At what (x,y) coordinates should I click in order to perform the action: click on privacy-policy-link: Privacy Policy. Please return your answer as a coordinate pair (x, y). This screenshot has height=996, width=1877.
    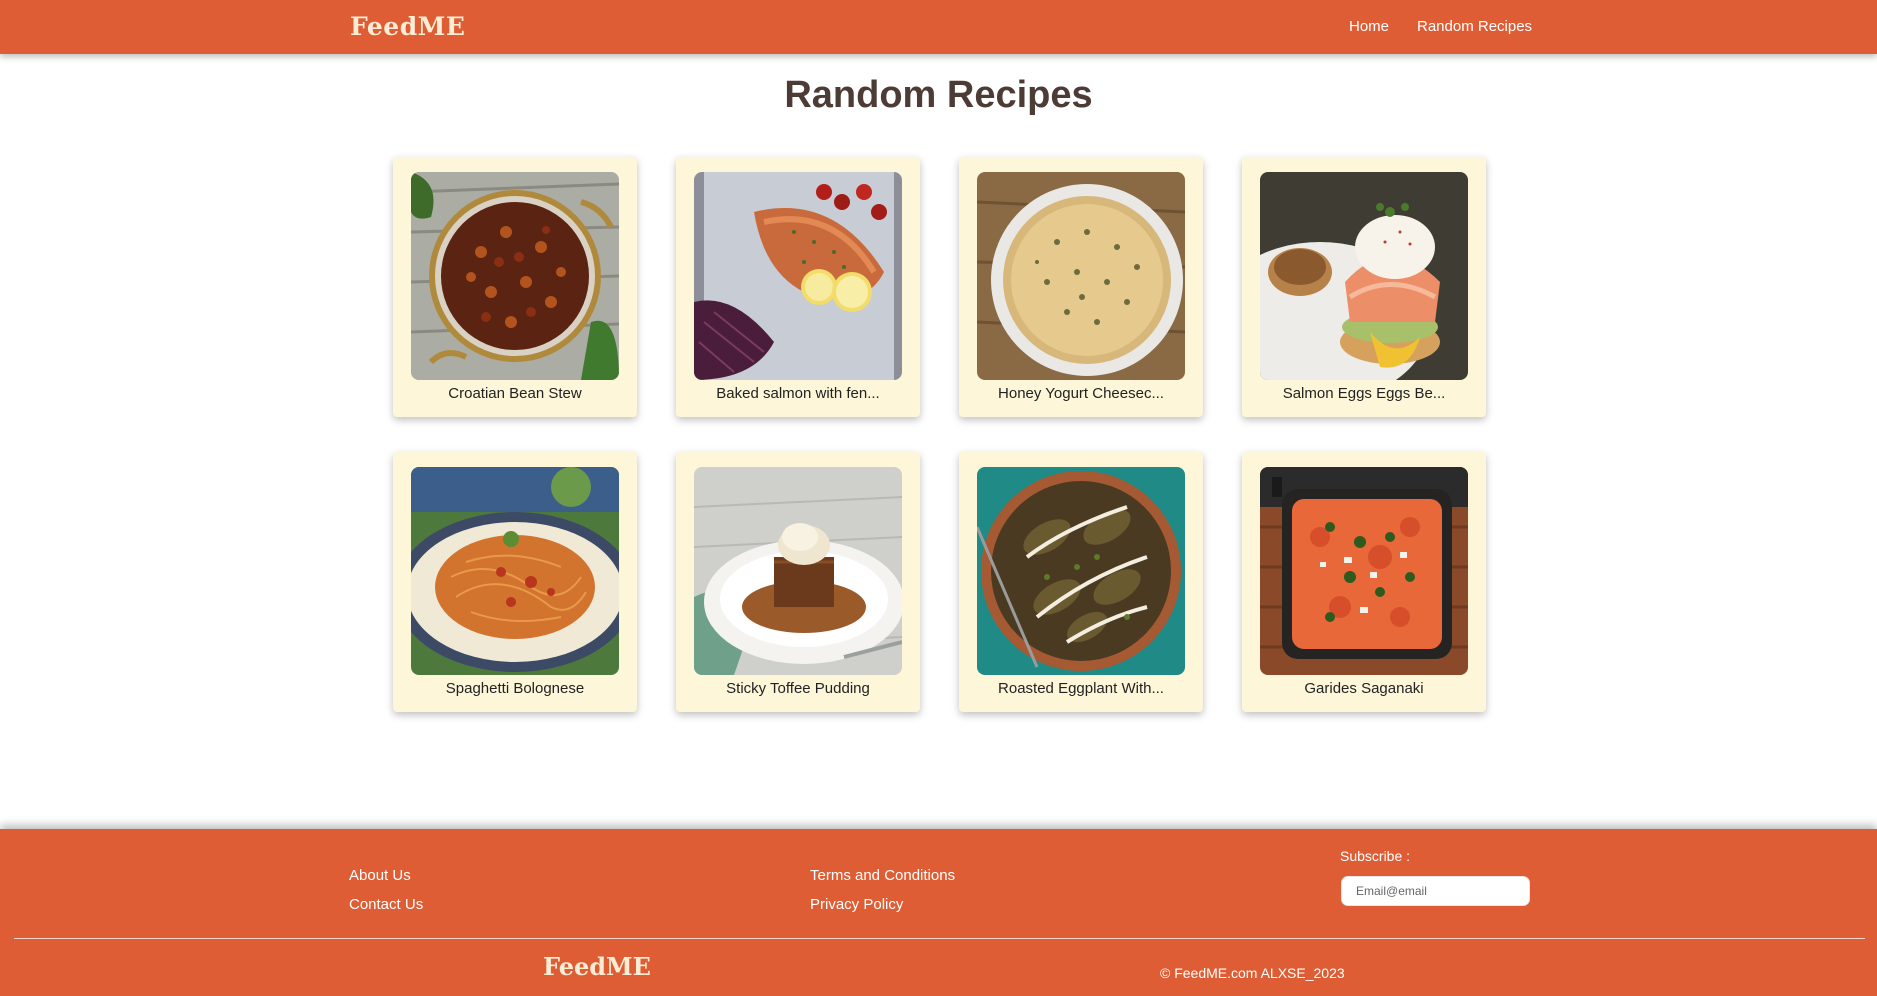
    Looking at the image, I should click on (856, 904).